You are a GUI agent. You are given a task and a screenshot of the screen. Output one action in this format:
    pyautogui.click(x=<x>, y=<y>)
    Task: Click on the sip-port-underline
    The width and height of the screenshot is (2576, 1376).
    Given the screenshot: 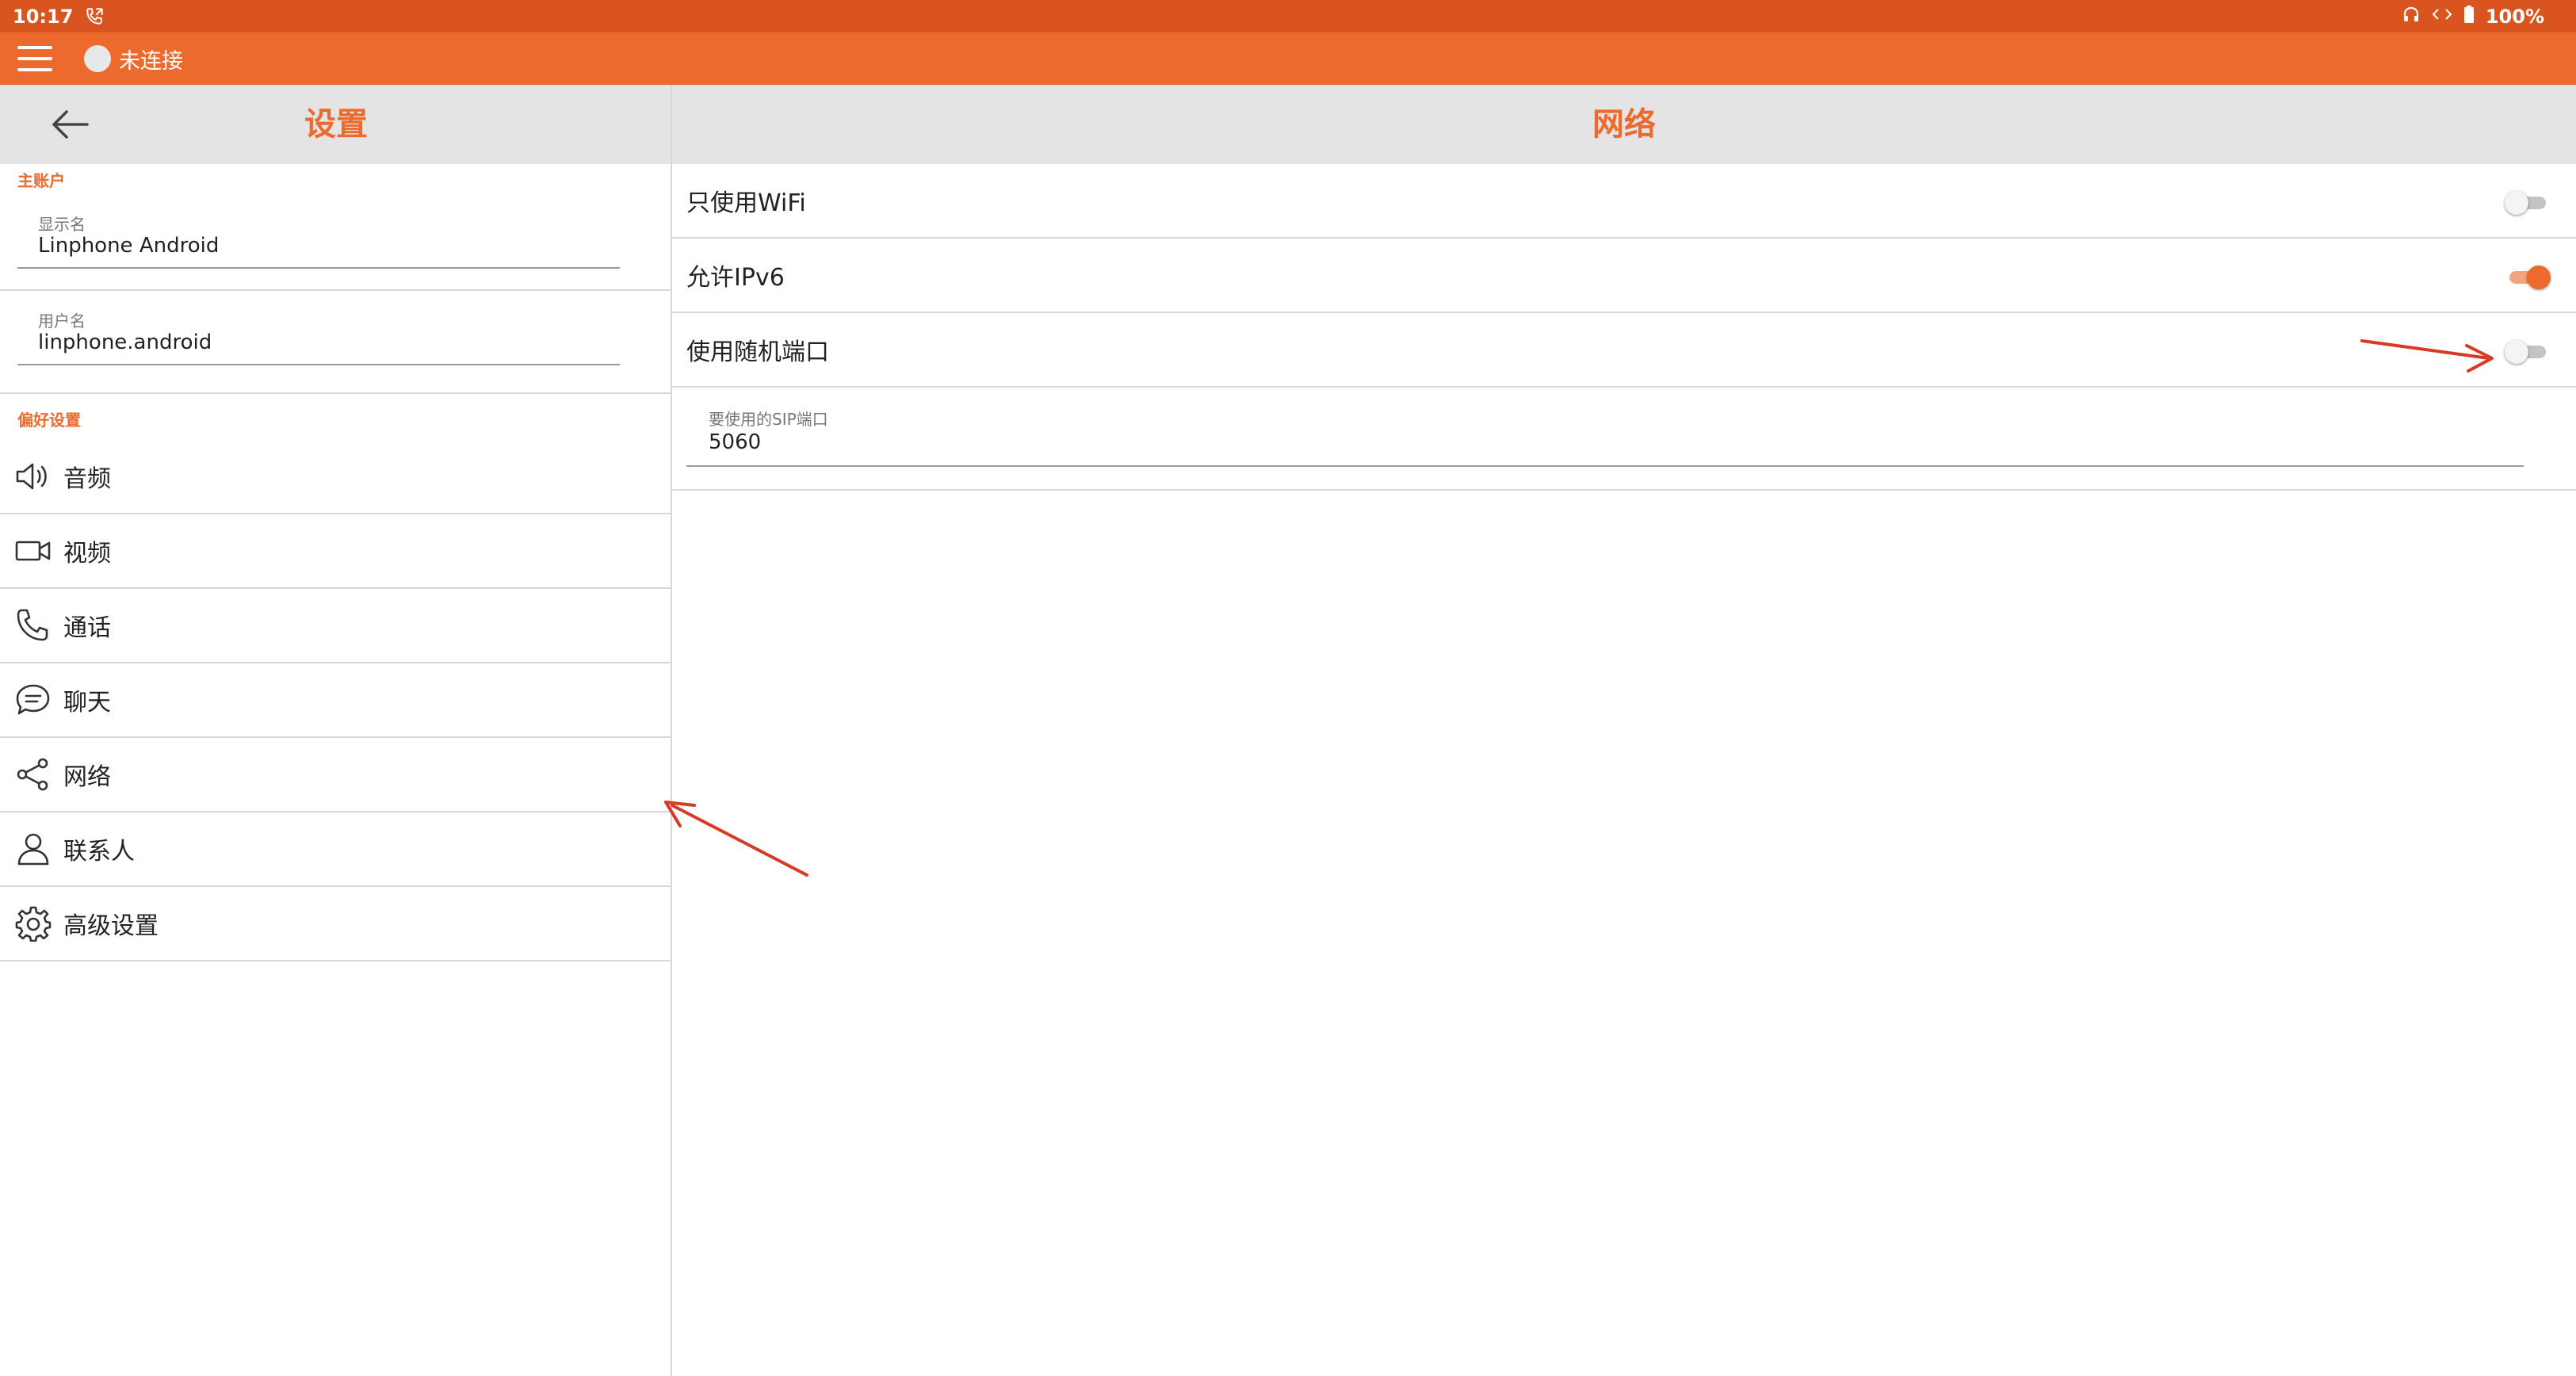 What is the action you would take?
    pyautogui.click(x=1605, y=466)
    